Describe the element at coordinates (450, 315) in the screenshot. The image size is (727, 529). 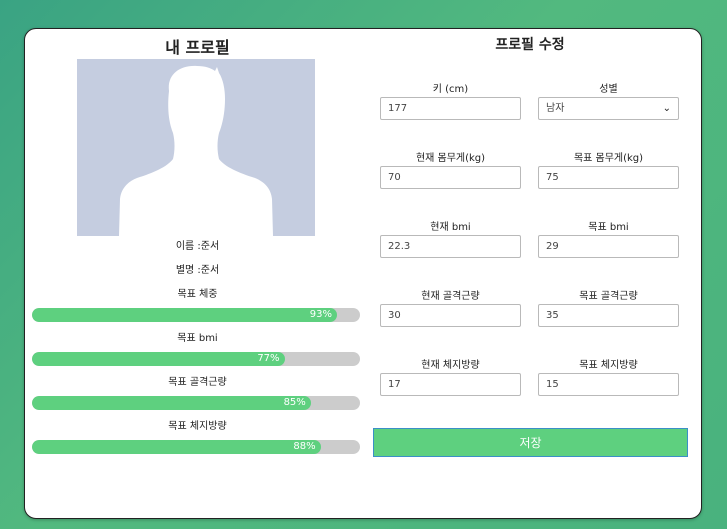
I see `current-muscle-input: 30` at that location.